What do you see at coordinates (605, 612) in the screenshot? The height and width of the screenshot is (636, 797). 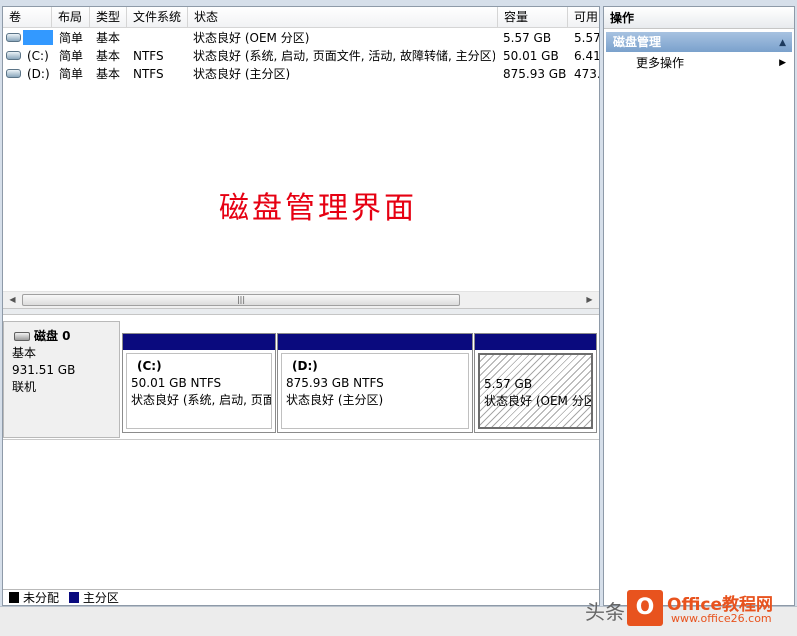 I see `watermark-toutiao: 头条` at bounding box center [605, 612].